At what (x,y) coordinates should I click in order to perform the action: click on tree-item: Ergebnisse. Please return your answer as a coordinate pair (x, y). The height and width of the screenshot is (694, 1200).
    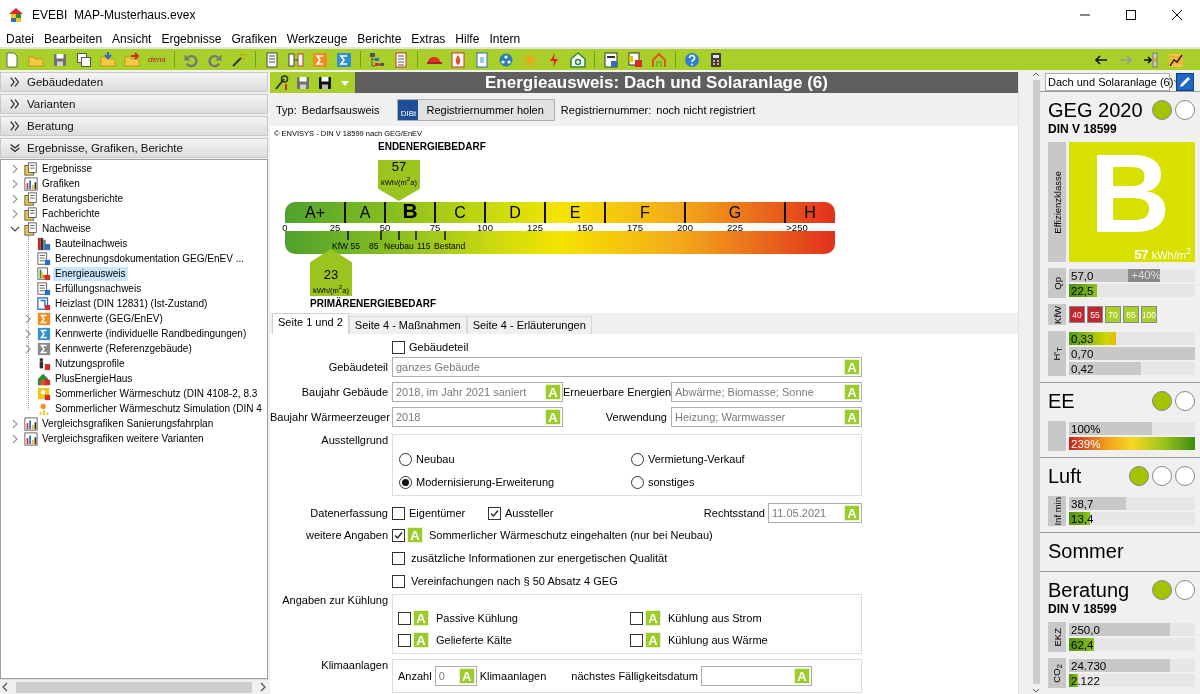
    Looking at the image, I should click on (67, 168).